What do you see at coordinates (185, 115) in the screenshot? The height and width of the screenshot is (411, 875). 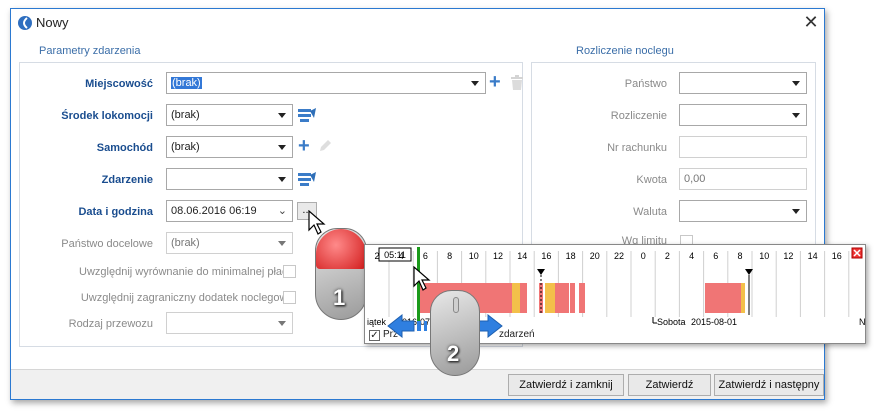 I see `srodek-value: (brak)` at bounding box center [185, 115].